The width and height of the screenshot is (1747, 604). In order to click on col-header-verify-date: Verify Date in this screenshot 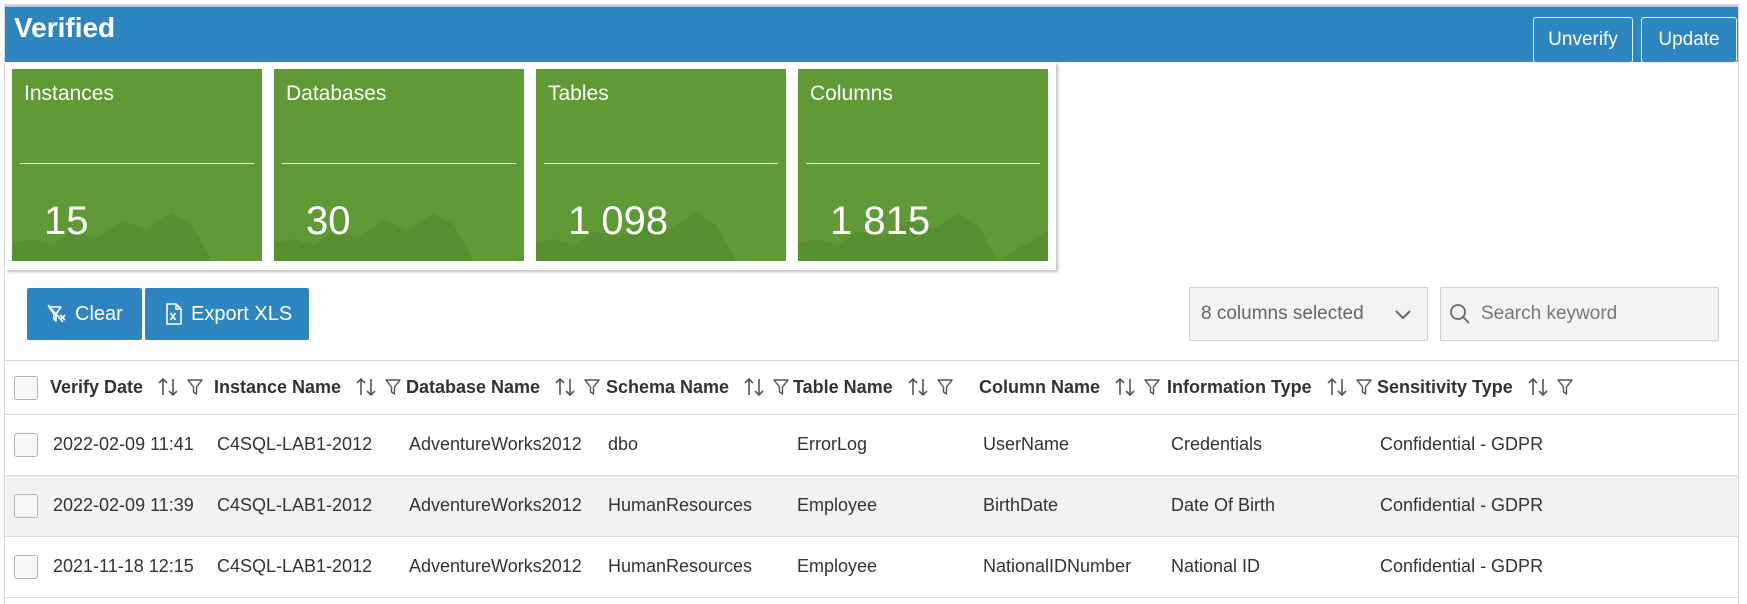, I will do `click(126, 387)`.